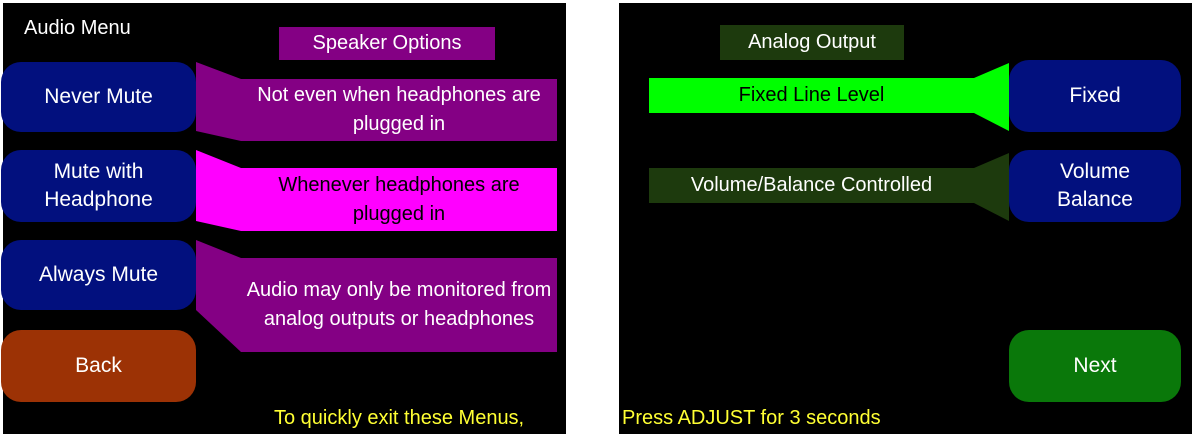 The height and width of the screenshot is (434, 1195). What do you see at coordinates (98, 186) in the screenshot?
I see `mute-with-headphone-button: Mute with Headphone` at bounding box center [98, 186].